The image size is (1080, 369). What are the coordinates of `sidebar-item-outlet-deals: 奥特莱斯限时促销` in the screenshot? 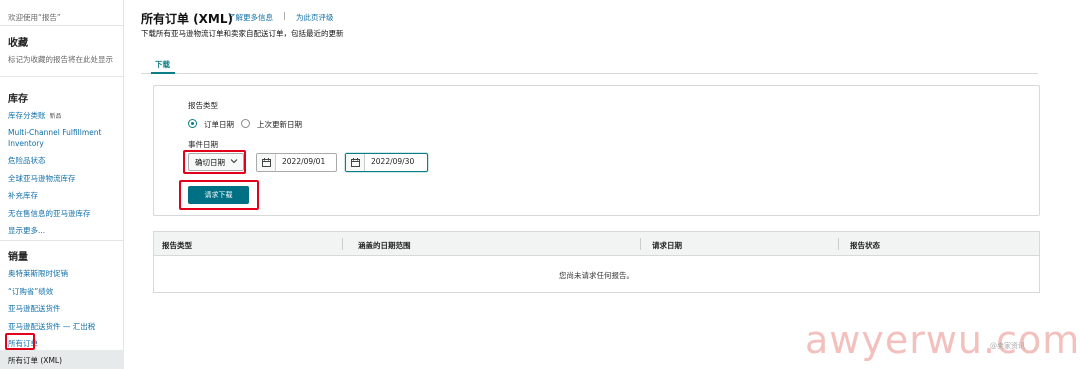 It's located at (38, 273).